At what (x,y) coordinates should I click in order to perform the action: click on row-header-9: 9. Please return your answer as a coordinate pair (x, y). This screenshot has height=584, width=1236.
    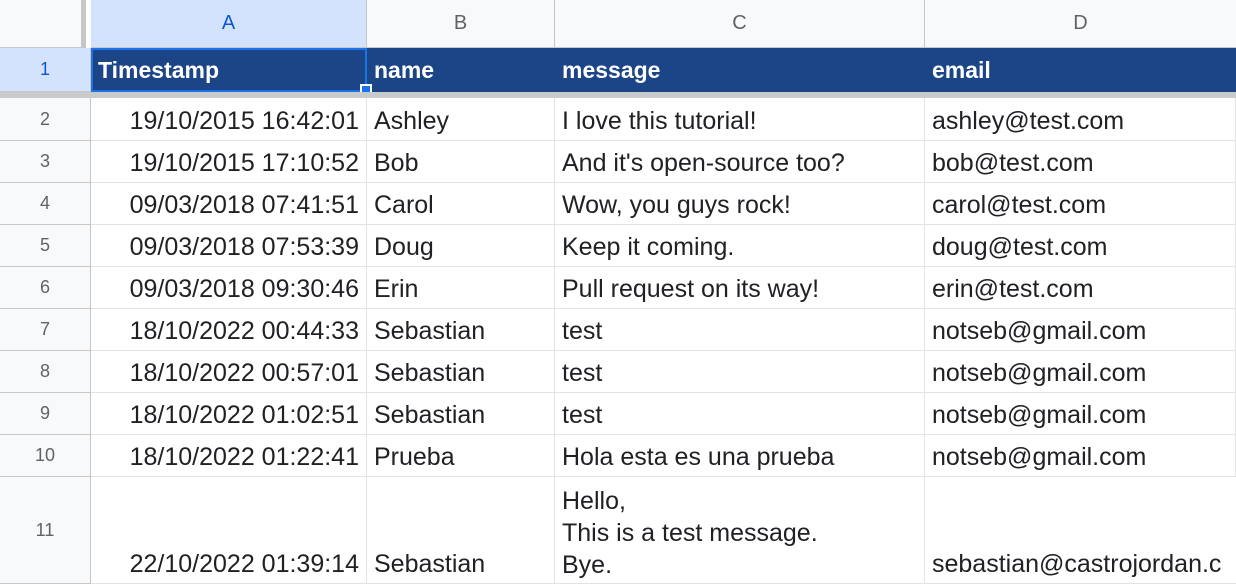
    Looking at the image, I should click on (45, 414).